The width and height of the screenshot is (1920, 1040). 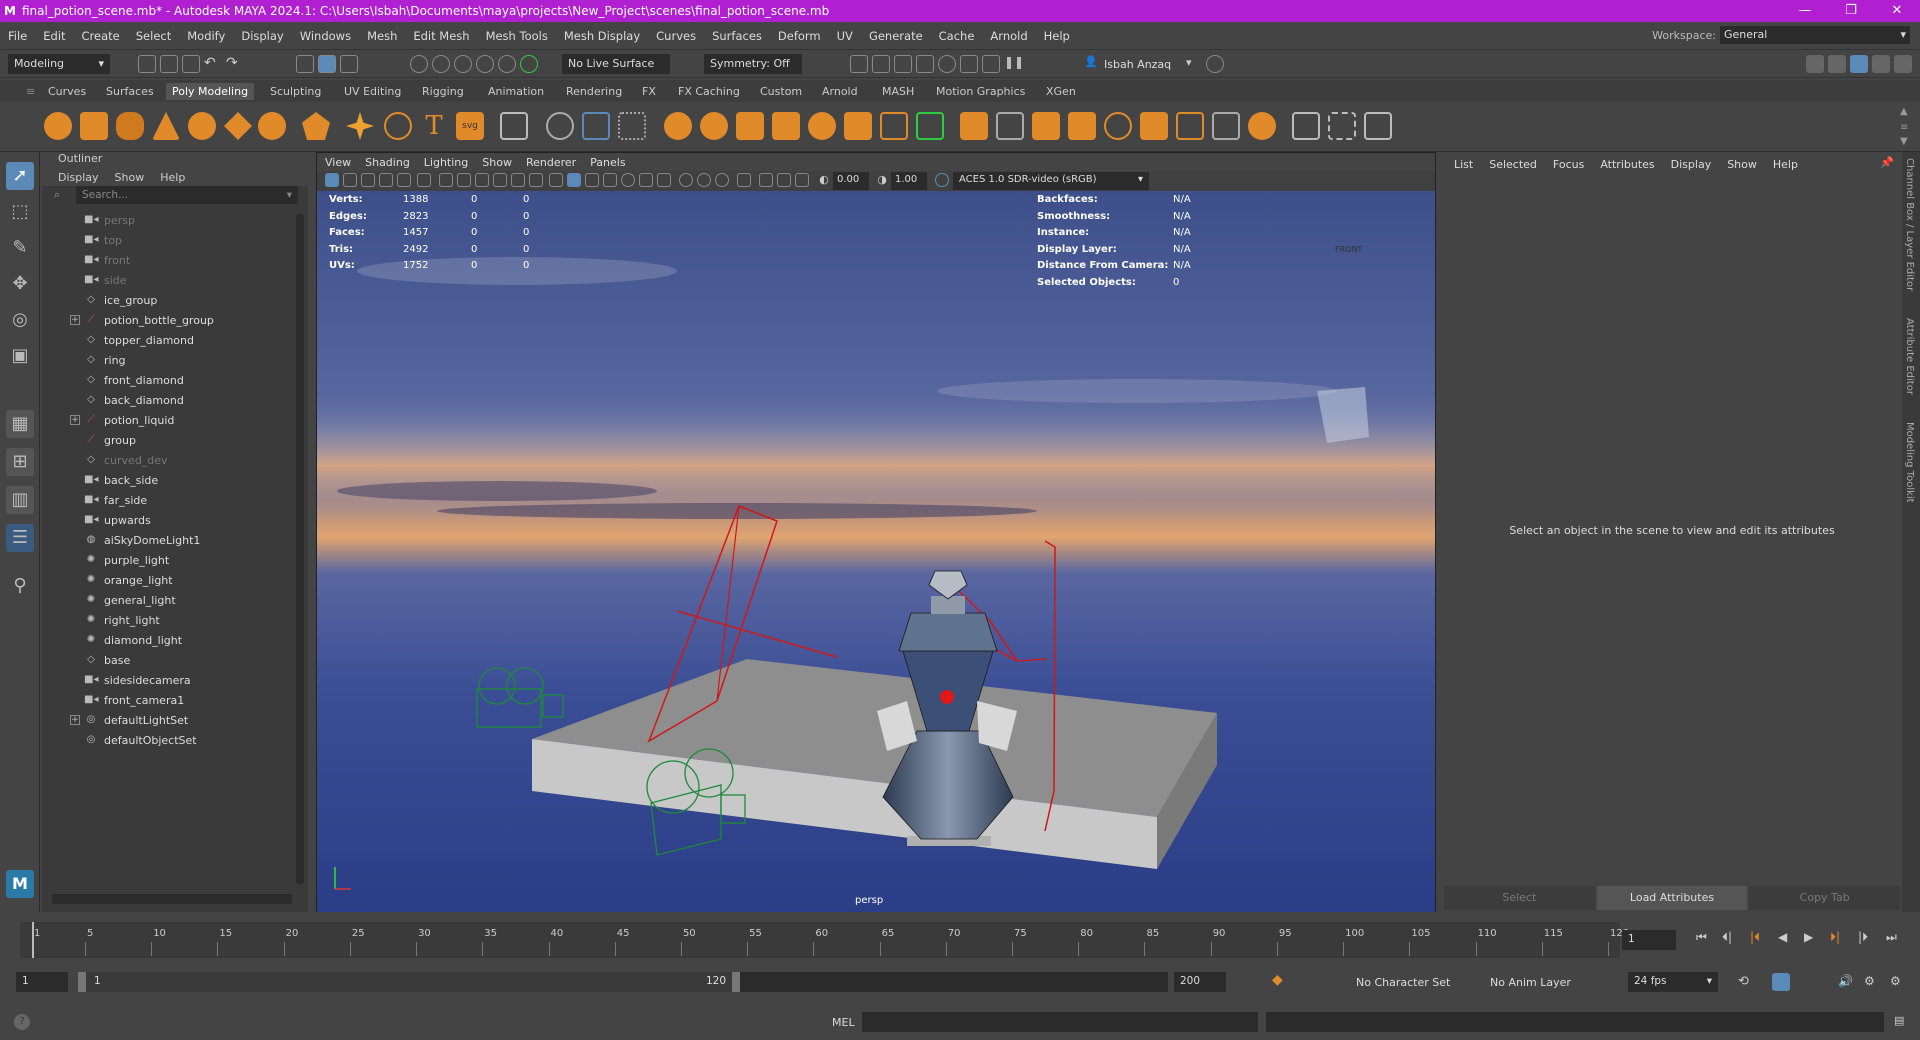 I want to click on smooth-shade-icon, so click(x=574, y=180).